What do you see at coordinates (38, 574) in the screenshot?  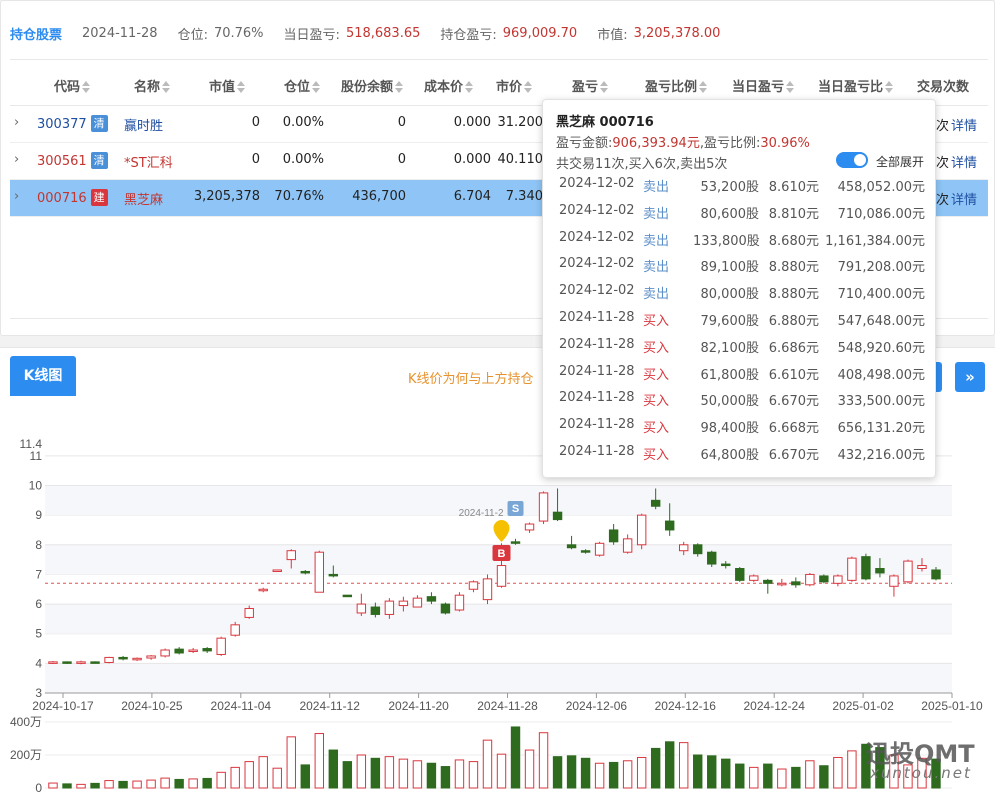 I see `y-tick-label: 7` at bounding box center [38, 574].